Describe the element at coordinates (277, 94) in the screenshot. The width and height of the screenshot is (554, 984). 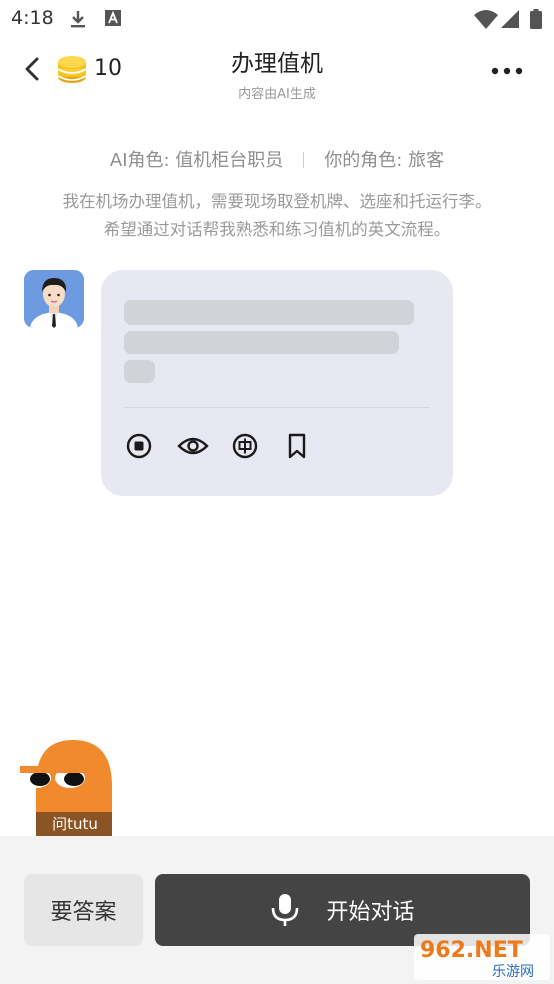
I see `ai-generated-note: 内容由AI生成` at that location.